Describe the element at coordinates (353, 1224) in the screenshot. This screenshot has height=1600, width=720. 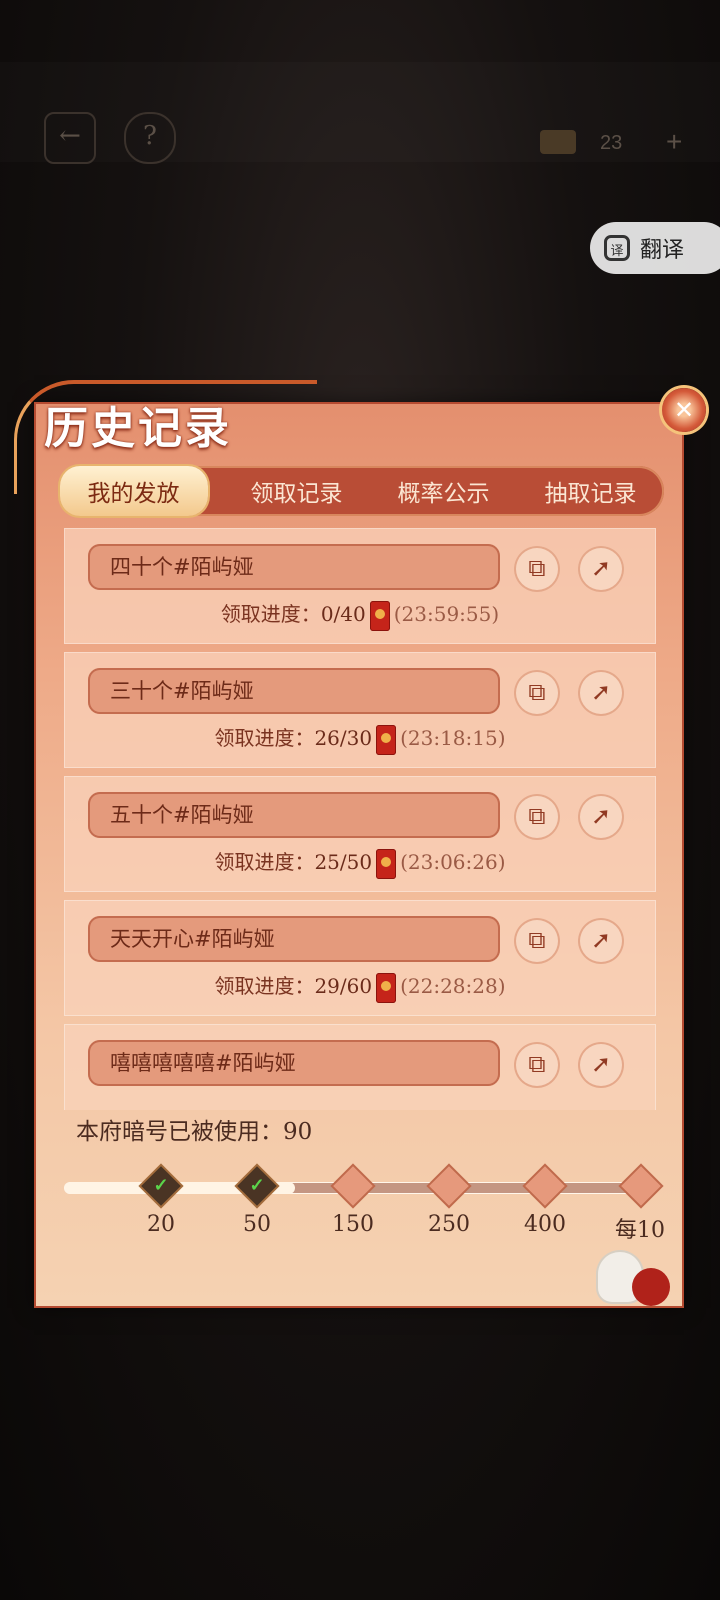
I see `milestone-label: 150` at that location.